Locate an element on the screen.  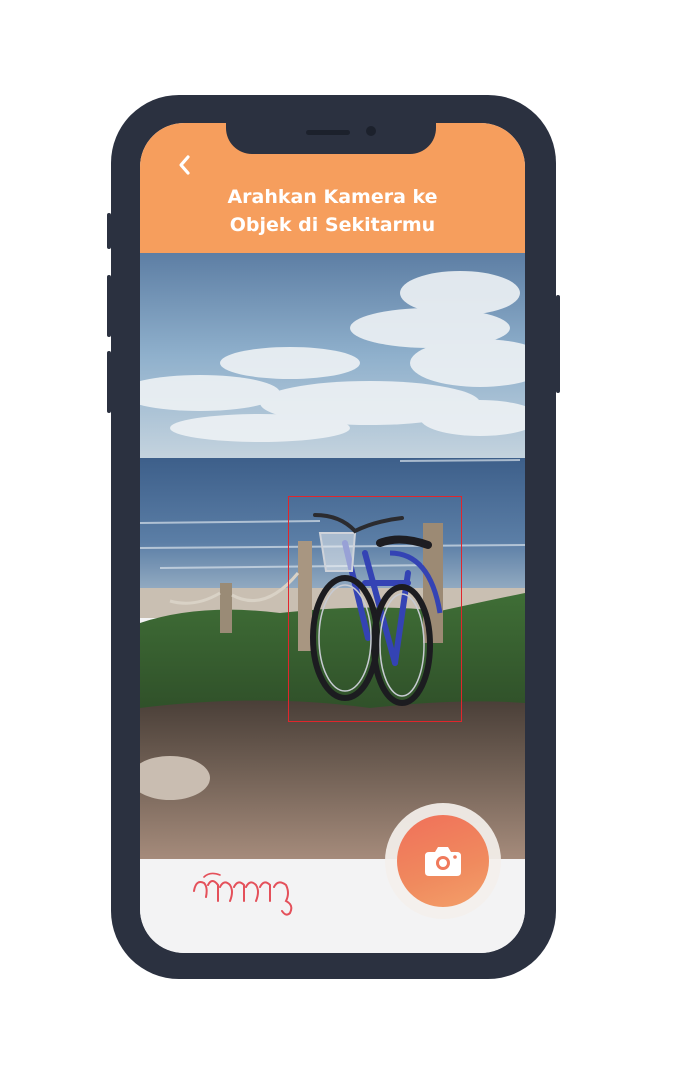
chevron-left-icon is located at coordinates (184, 165).